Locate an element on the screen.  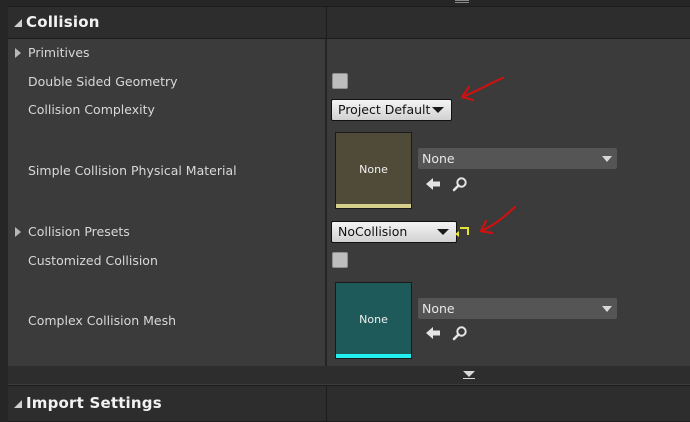
double-sided-geometry-checkbox is located at coordinates (340, 81).